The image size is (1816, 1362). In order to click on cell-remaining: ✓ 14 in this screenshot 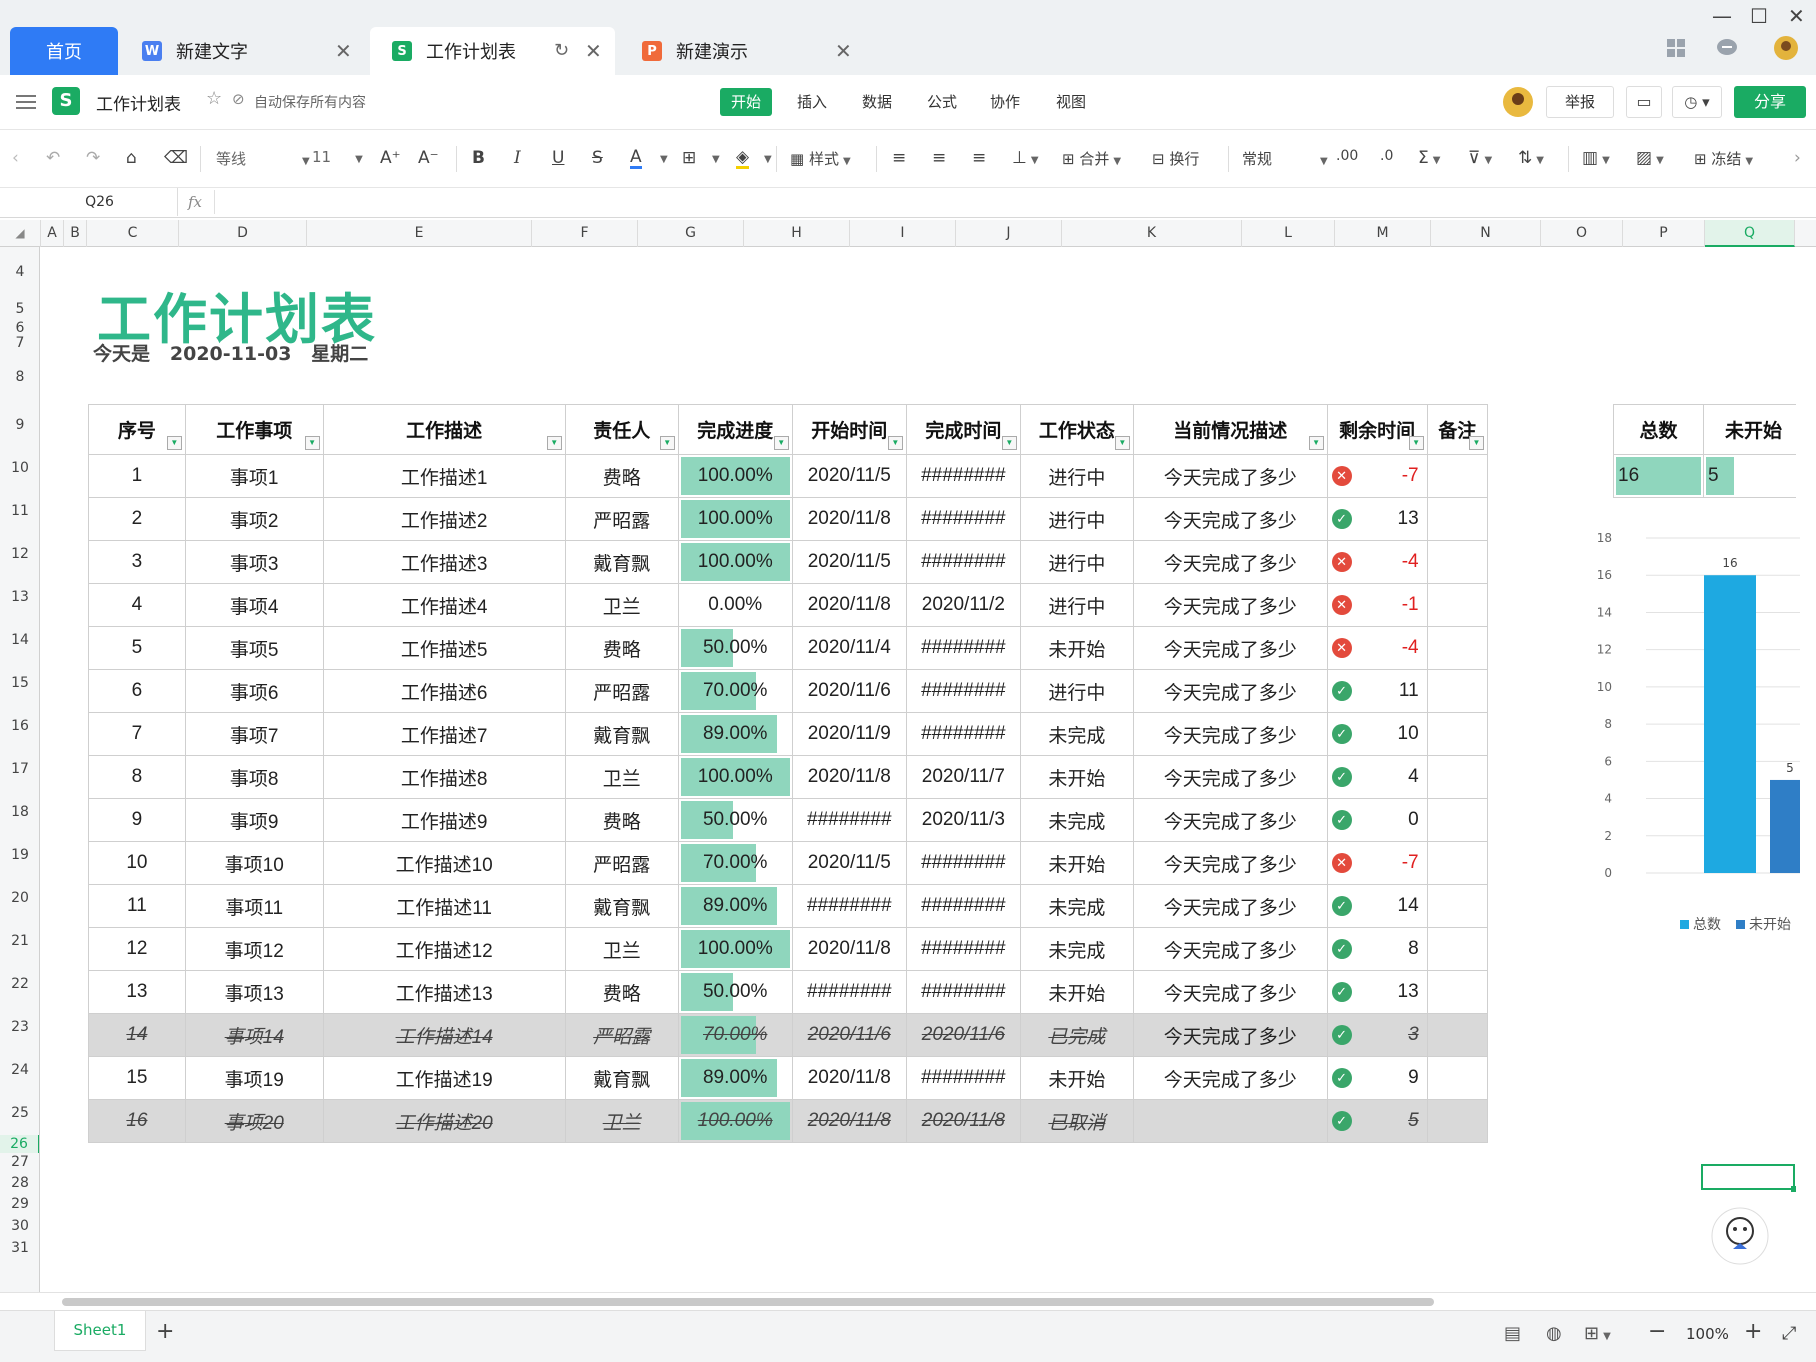, I will do `click(1377, 906)`.